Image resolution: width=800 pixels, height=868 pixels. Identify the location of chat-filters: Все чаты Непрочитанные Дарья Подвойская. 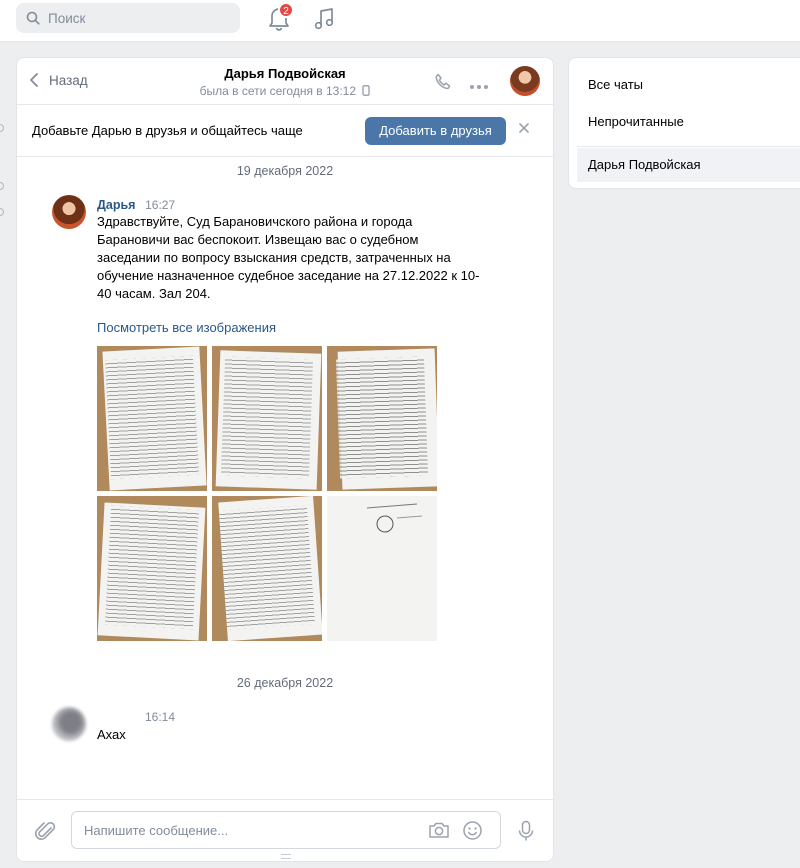
(684, 123).